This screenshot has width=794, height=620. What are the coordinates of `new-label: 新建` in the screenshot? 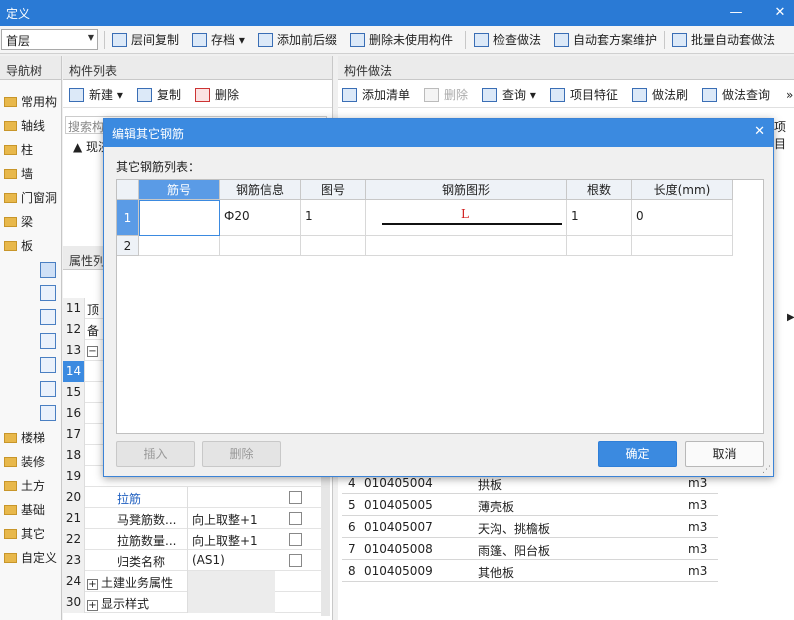 It's located at (101, 95).